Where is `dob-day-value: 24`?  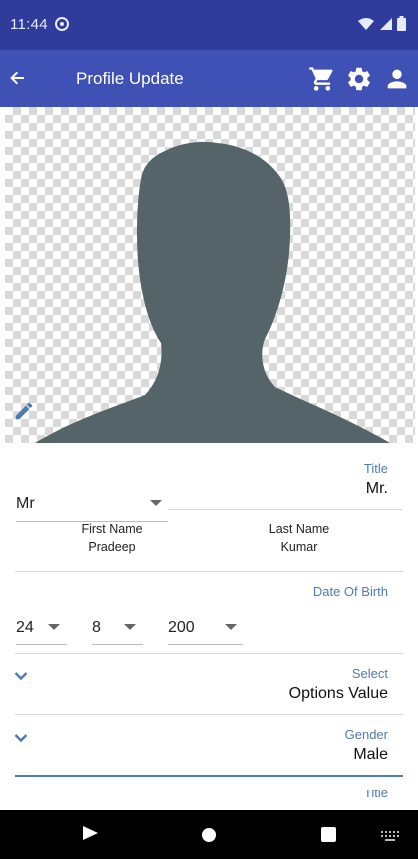
dob-day-value: 24 is located at coordinates (25, 627).